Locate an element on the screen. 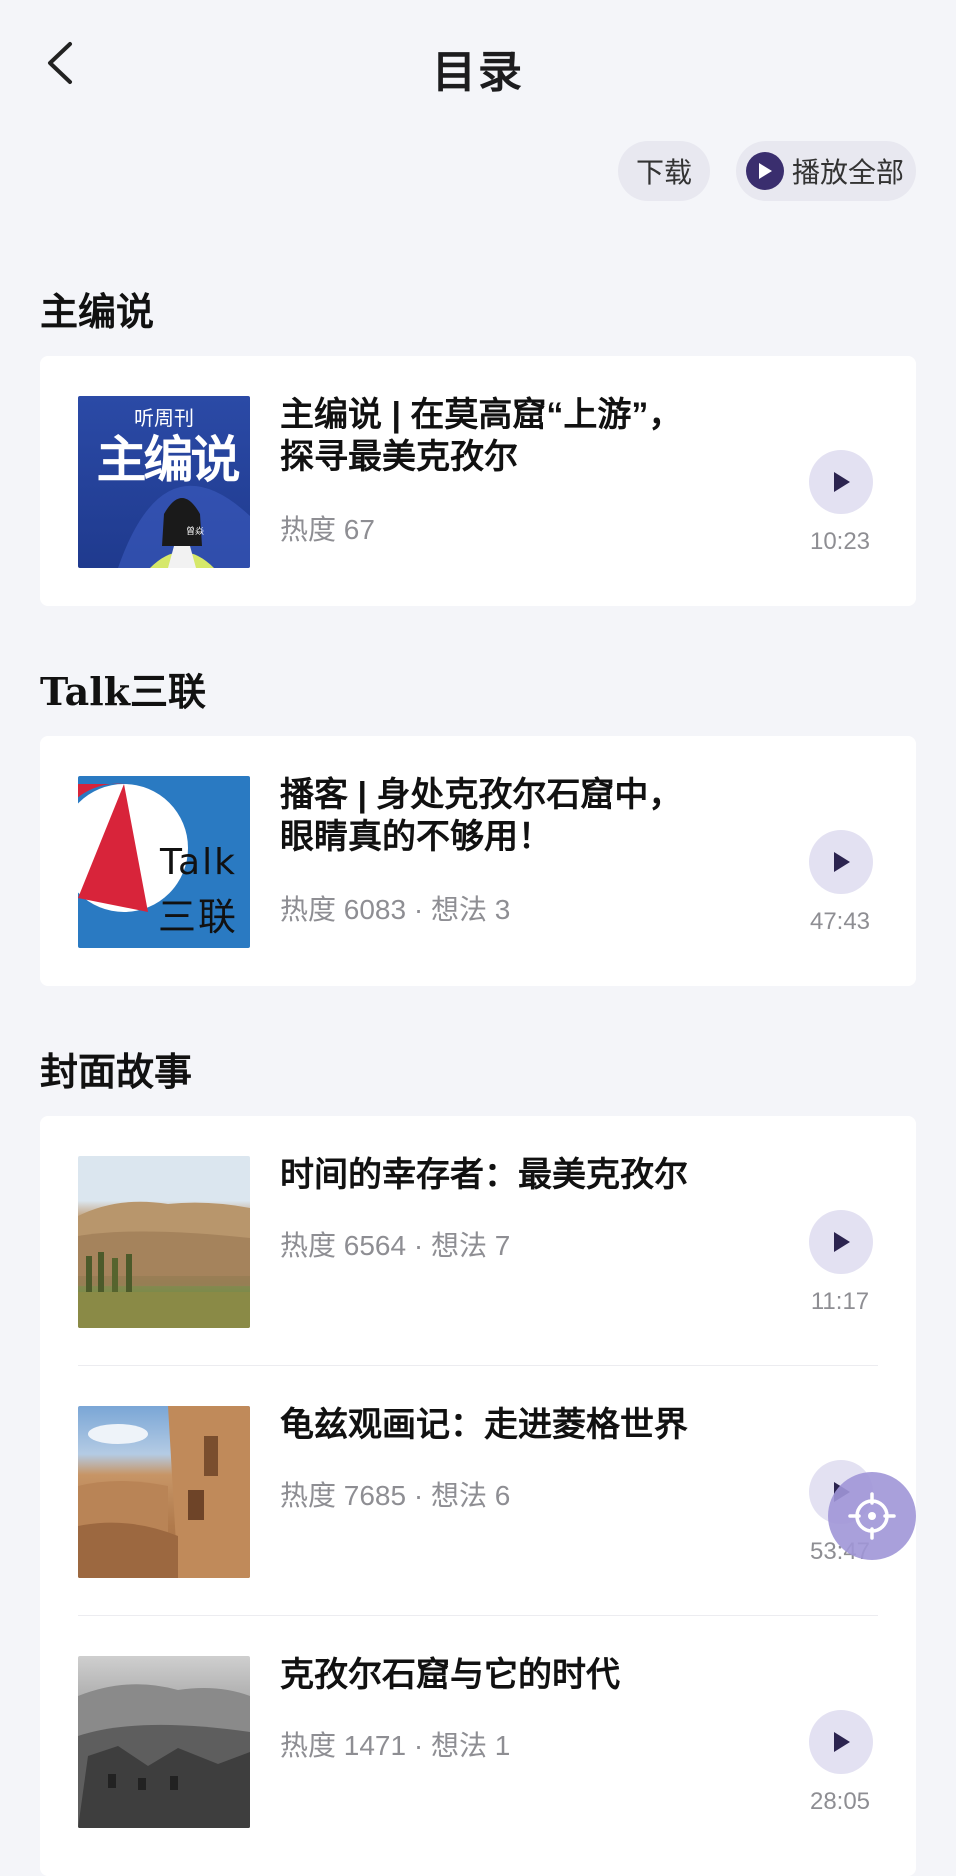 The height and width of the screenshot is (1876, 956). list-item: 克孜尔石窟与它的时代 热度 1471 · 想法 1 28:05 is located at coordinates (478, 1741).